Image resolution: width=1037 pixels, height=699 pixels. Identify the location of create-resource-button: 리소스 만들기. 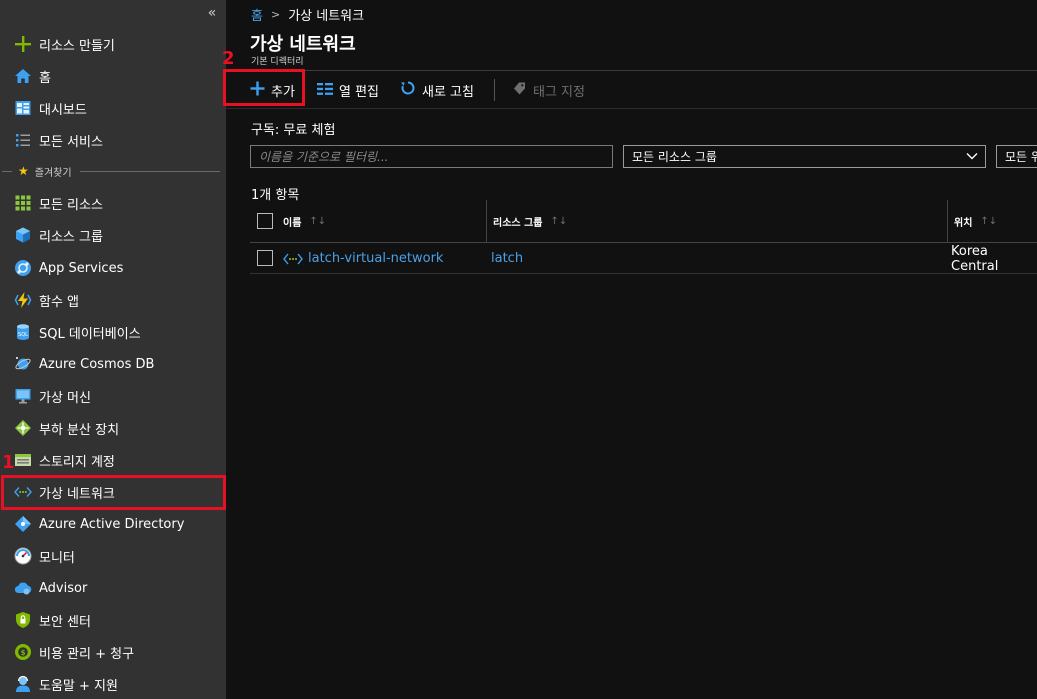
(113, 44).